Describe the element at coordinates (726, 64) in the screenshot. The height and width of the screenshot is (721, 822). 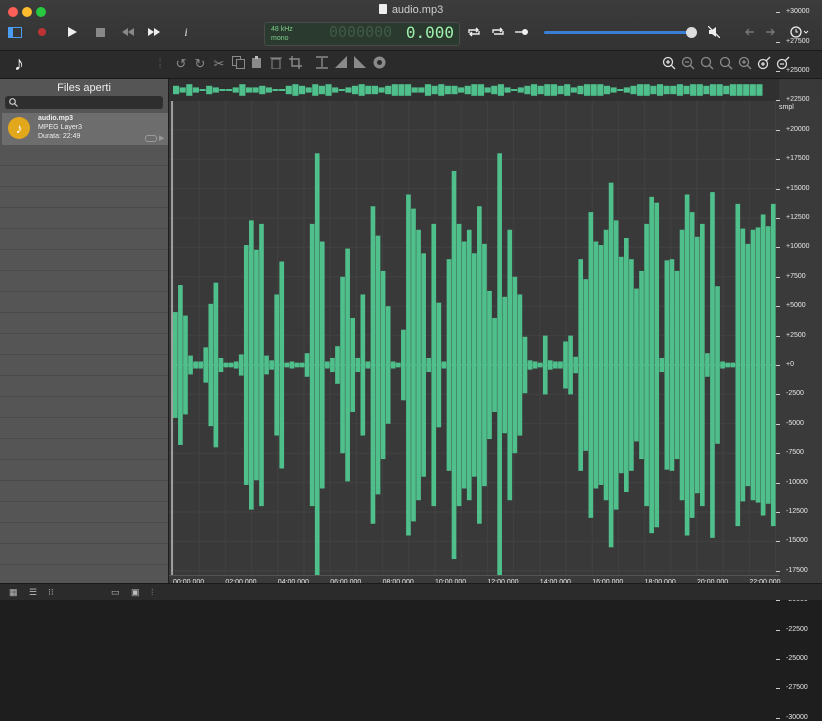
I see `zoom-selection-button` at that location.